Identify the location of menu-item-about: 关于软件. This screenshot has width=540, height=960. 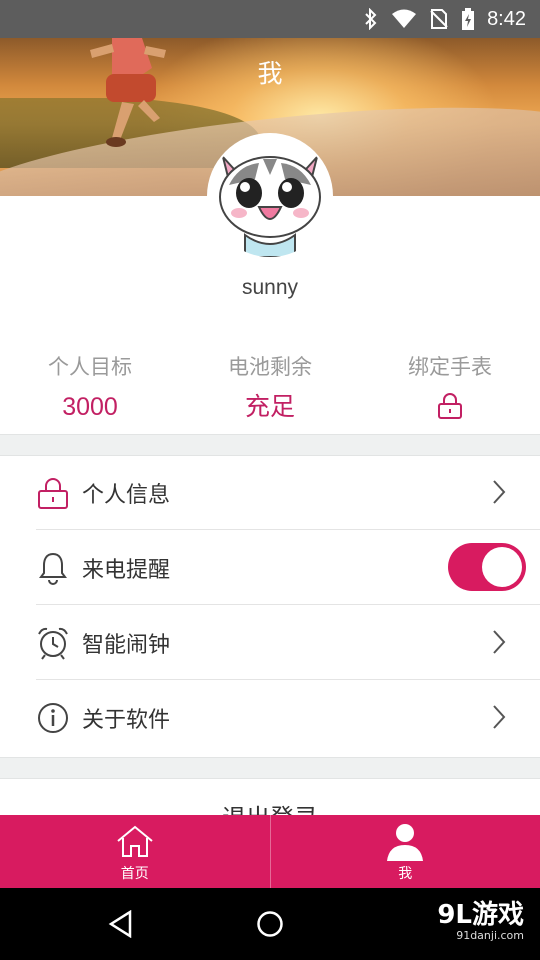
(270, 717).